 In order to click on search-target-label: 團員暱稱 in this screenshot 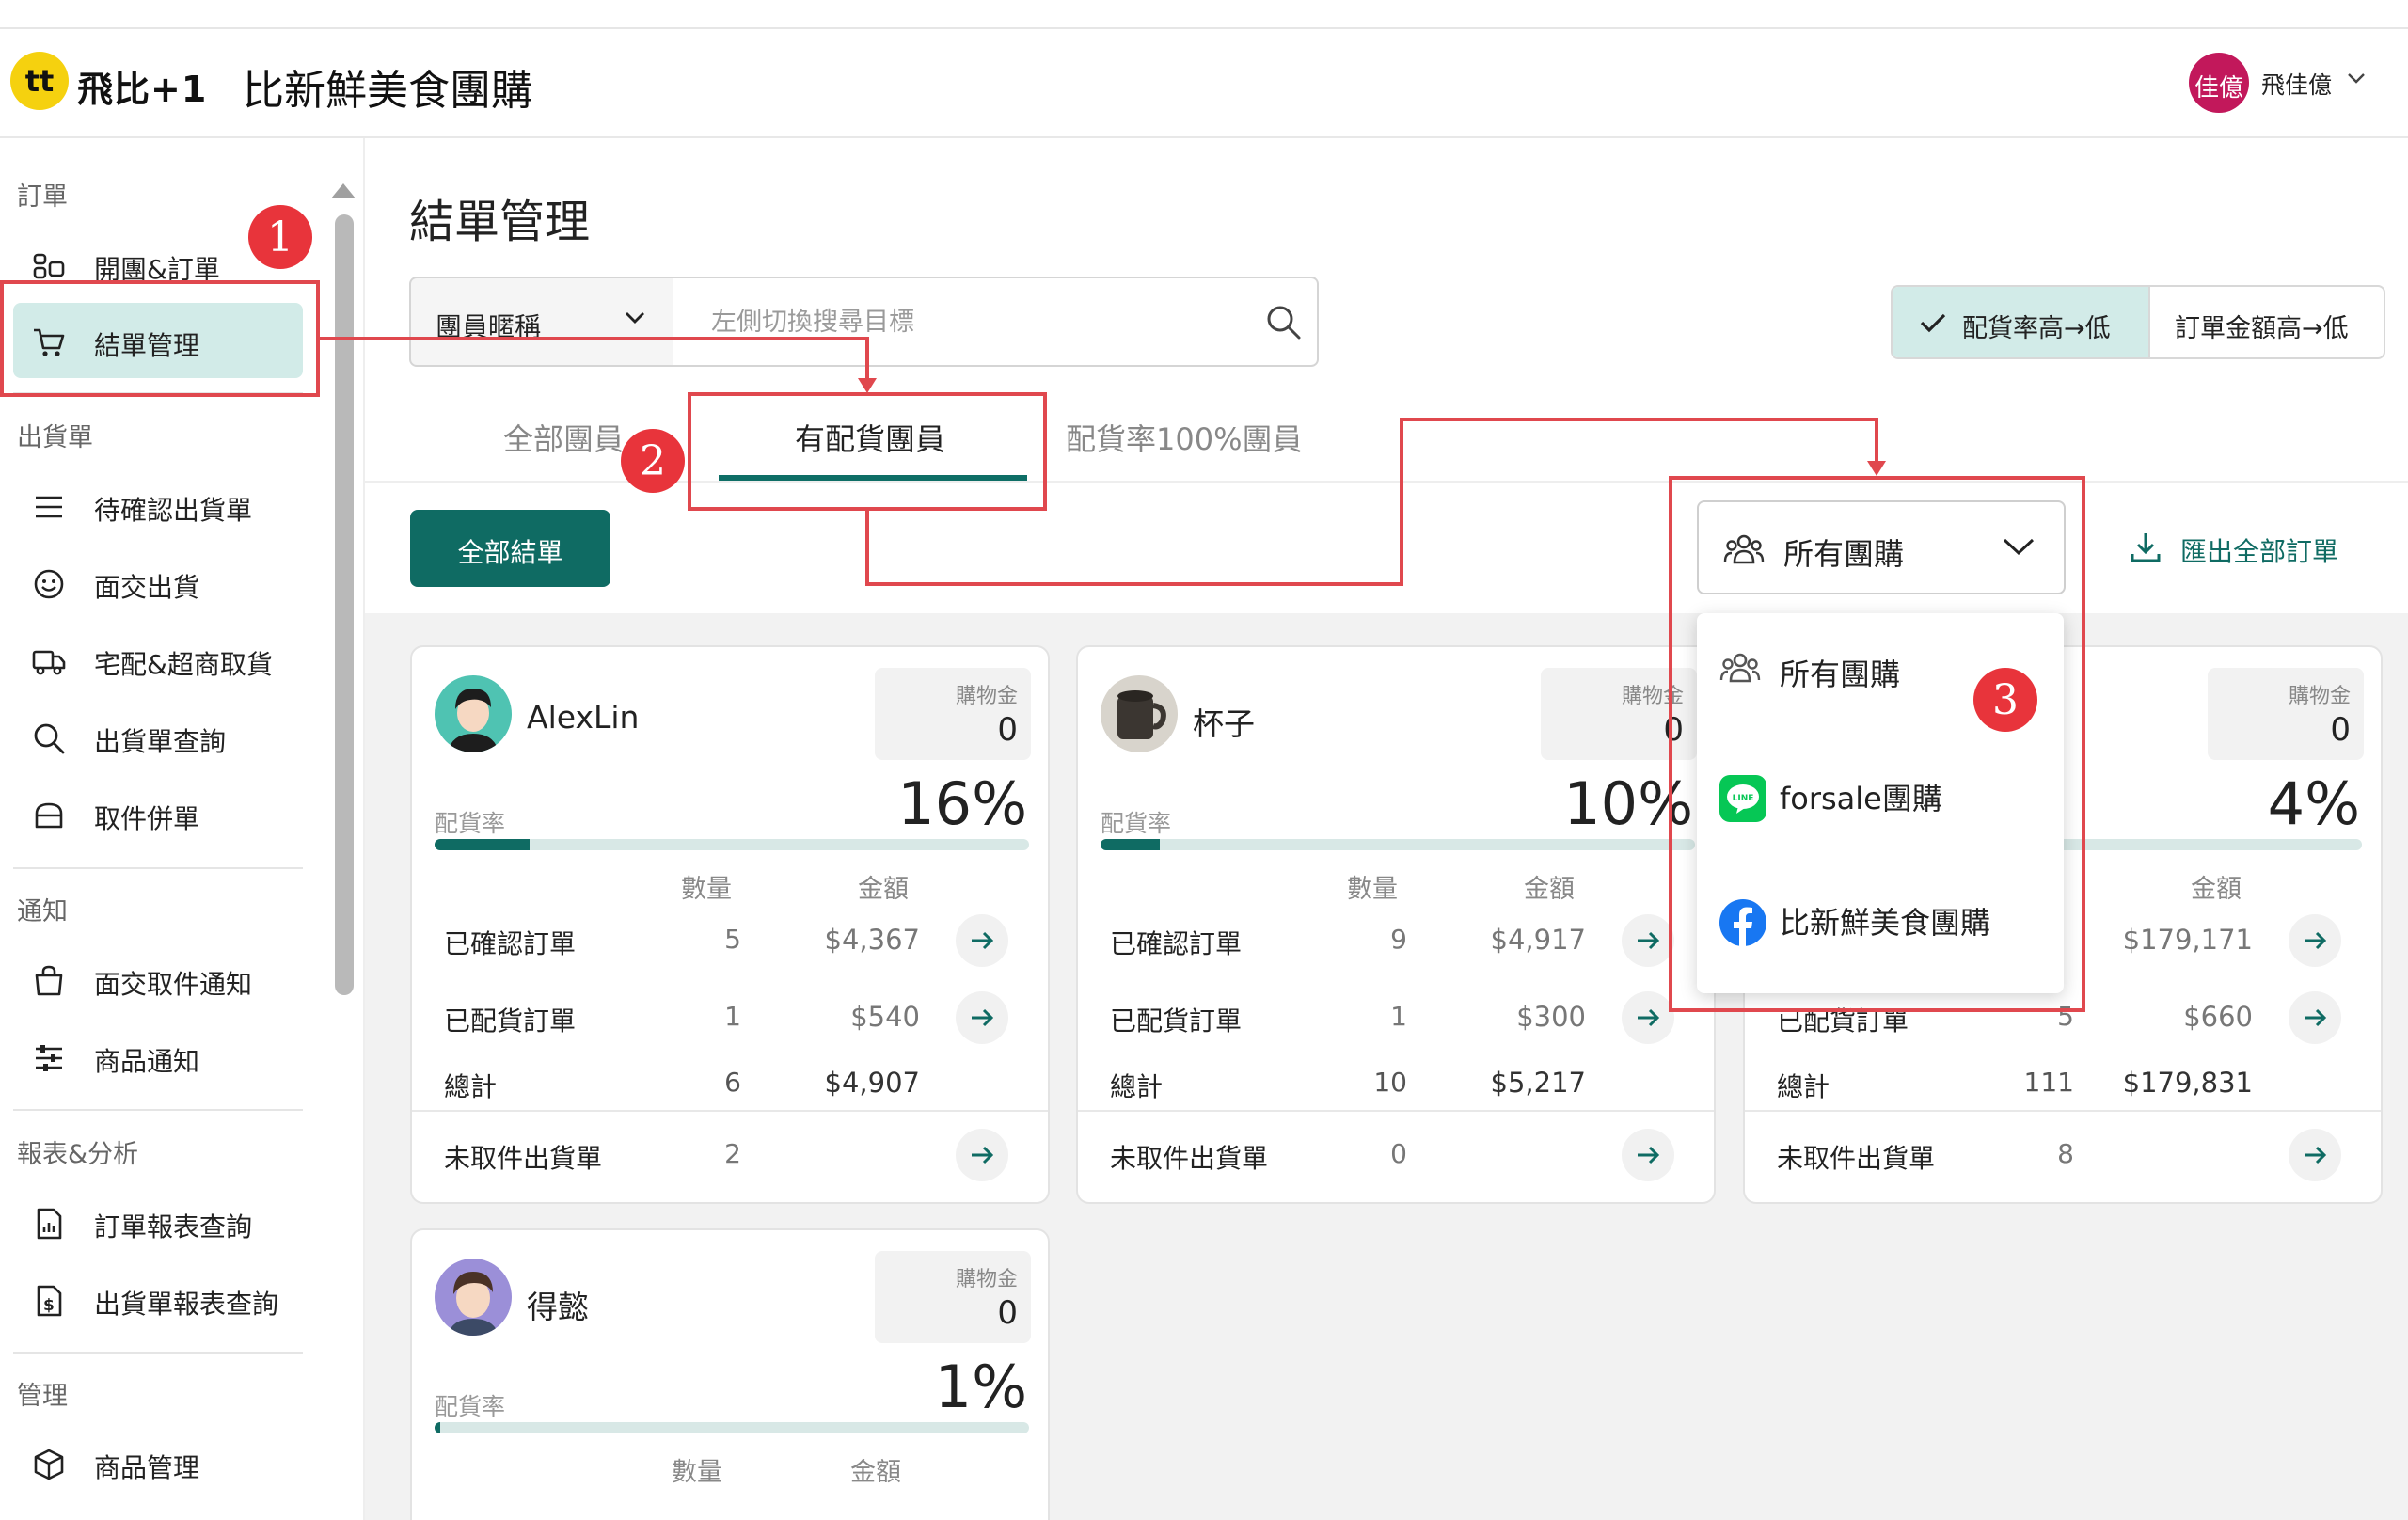, I will do `click(489, 326)`.